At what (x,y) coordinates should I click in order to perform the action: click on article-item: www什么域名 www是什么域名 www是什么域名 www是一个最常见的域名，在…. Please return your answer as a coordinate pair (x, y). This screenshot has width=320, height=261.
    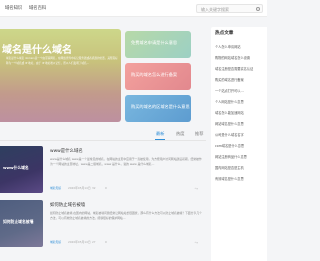
    Looking at the image, I should click on (103, 170).